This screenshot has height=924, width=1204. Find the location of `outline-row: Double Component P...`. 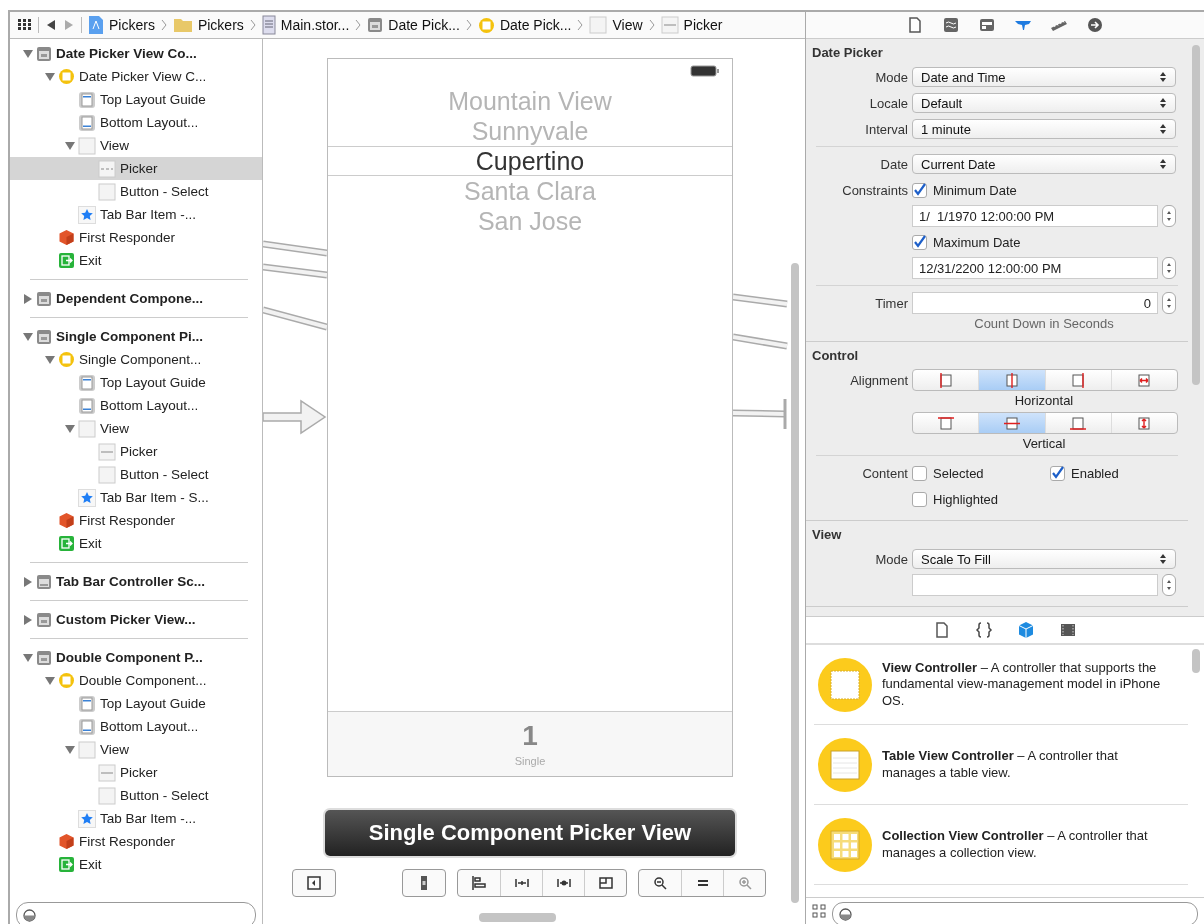

outline-row: Double Component P... is located at coordinates (136, 657).